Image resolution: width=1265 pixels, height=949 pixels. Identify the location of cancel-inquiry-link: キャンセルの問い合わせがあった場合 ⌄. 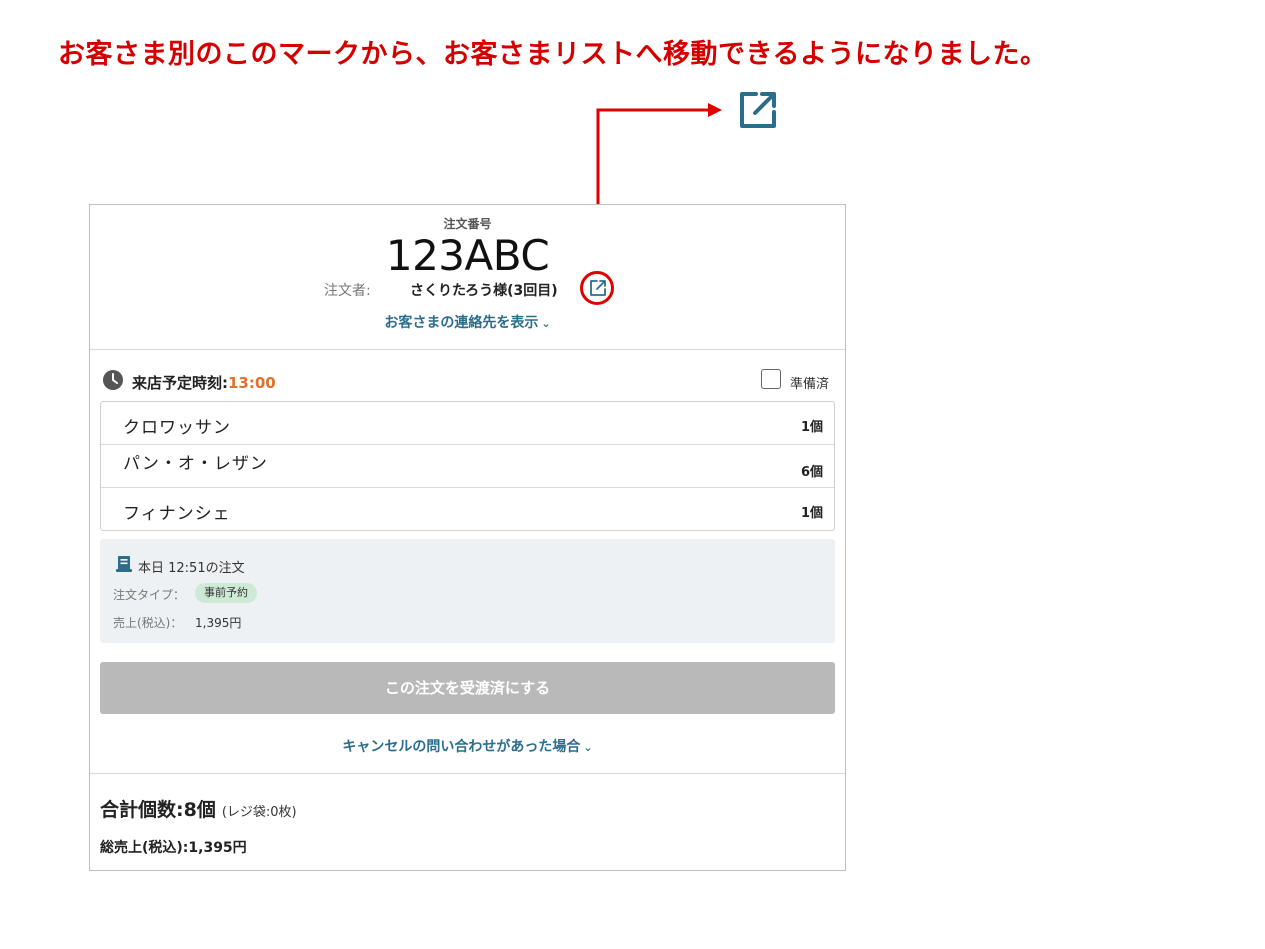
(467, 746).